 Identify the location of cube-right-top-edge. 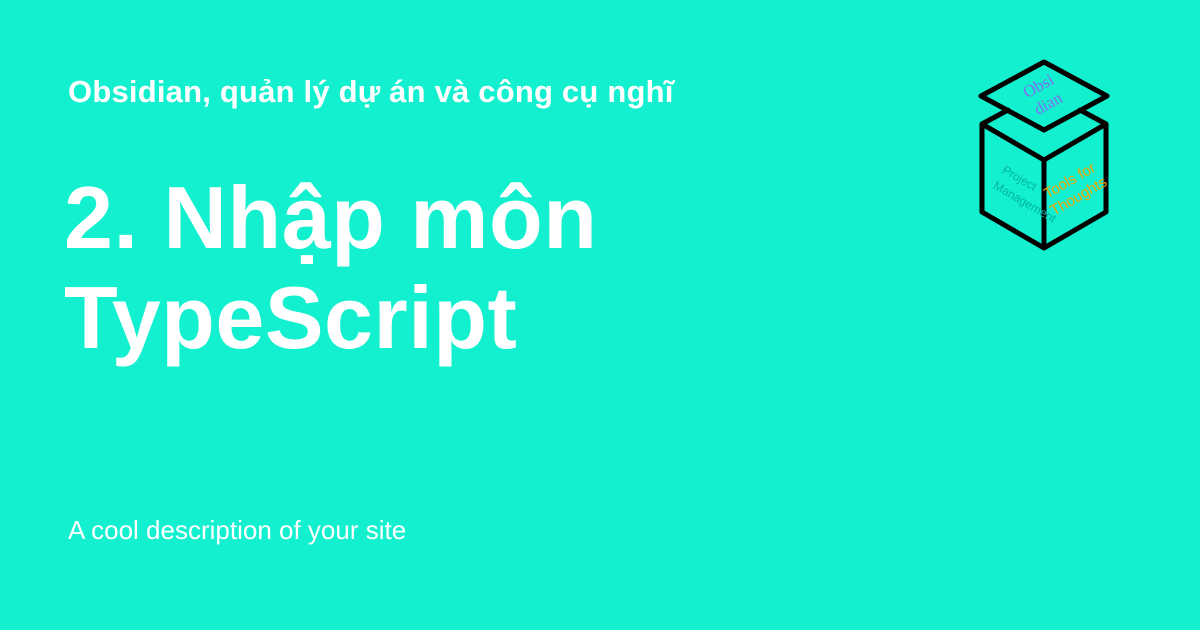
(1093, 117).